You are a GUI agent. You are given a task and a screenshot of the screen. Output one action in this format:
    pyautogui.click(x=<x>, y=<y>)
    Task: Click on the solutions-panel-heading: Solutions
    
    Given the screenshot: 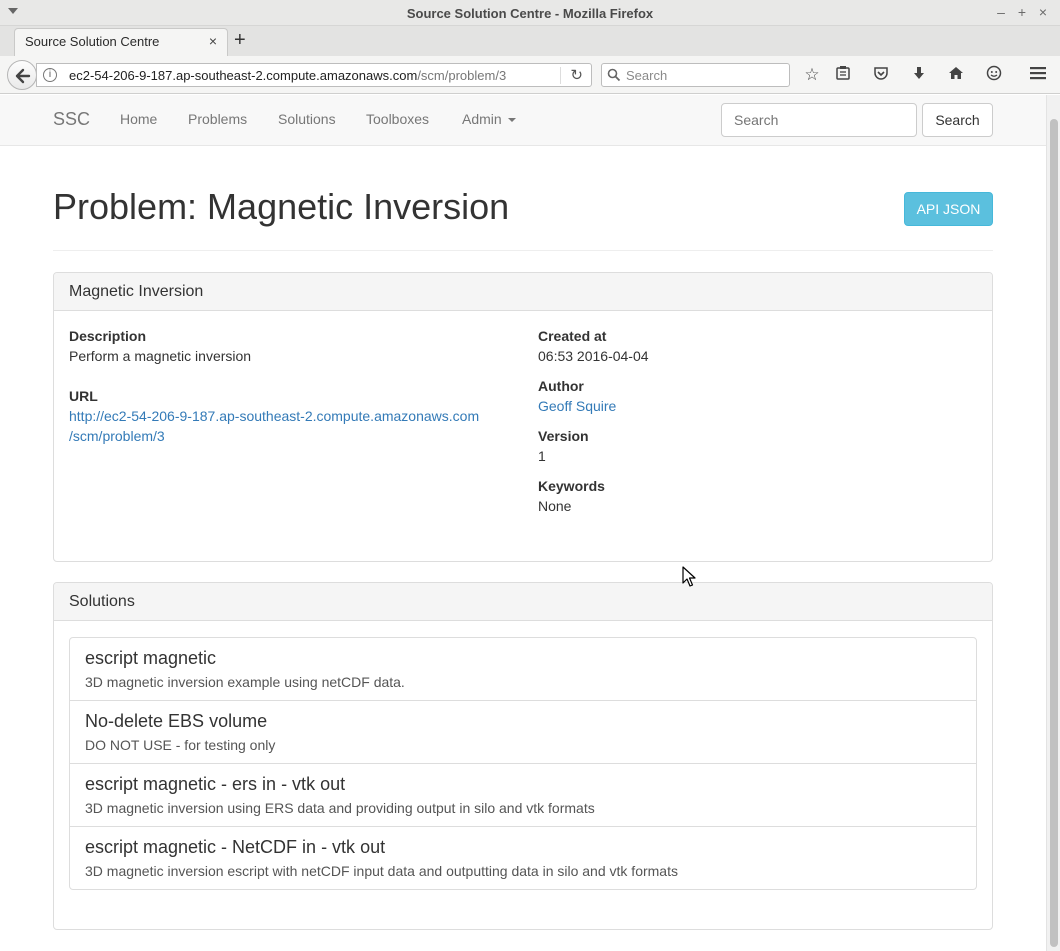 What is the action you would take?
    pyautogui.click(x=523, y=602)
    